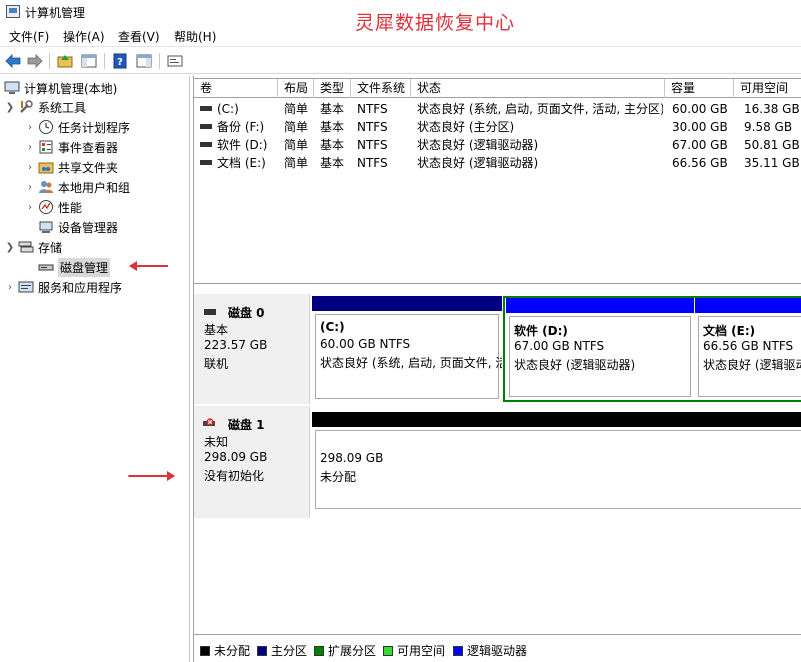 Image resolution: width=801 pixels, height=662 pixels. What do you see at coordinates (538, 88) in the screenshot?
I see `column-header-status: 状态` at bounding box center [538, 88].